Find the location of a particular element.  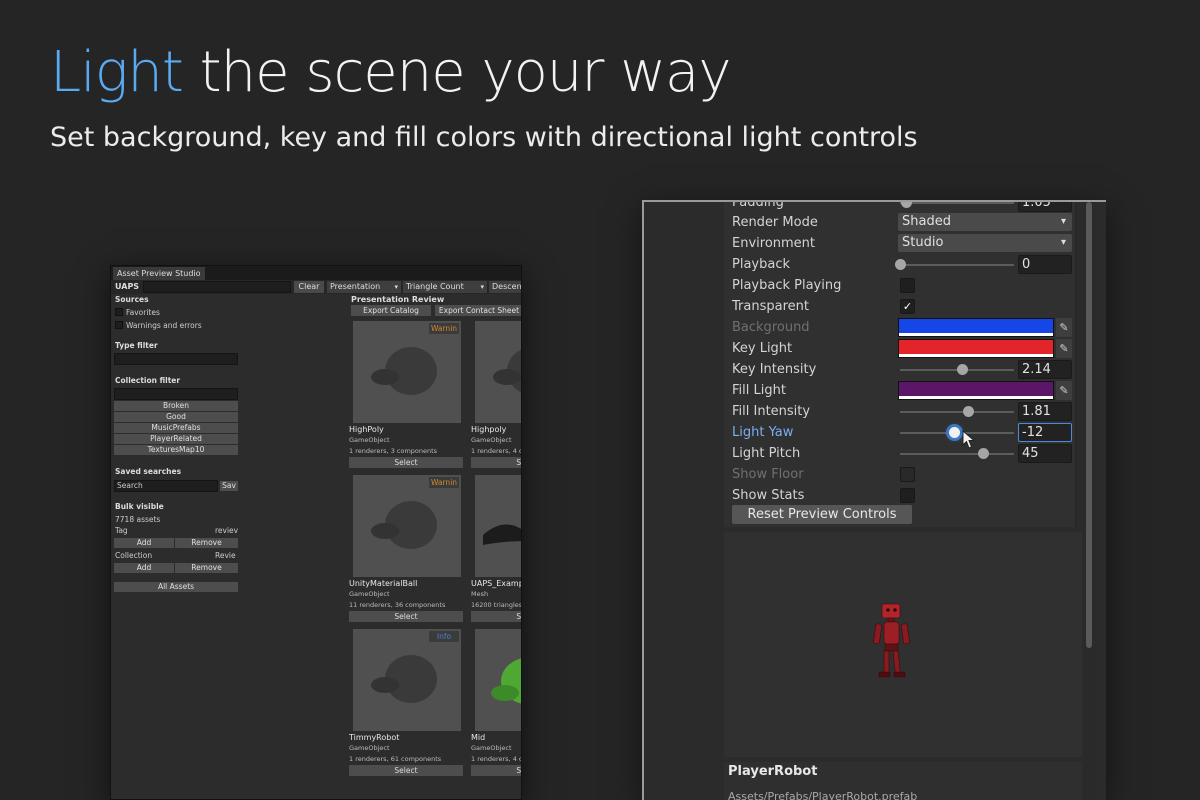

light-pitch-row: Light Pitch 45 is located at coordinates (903, 454).